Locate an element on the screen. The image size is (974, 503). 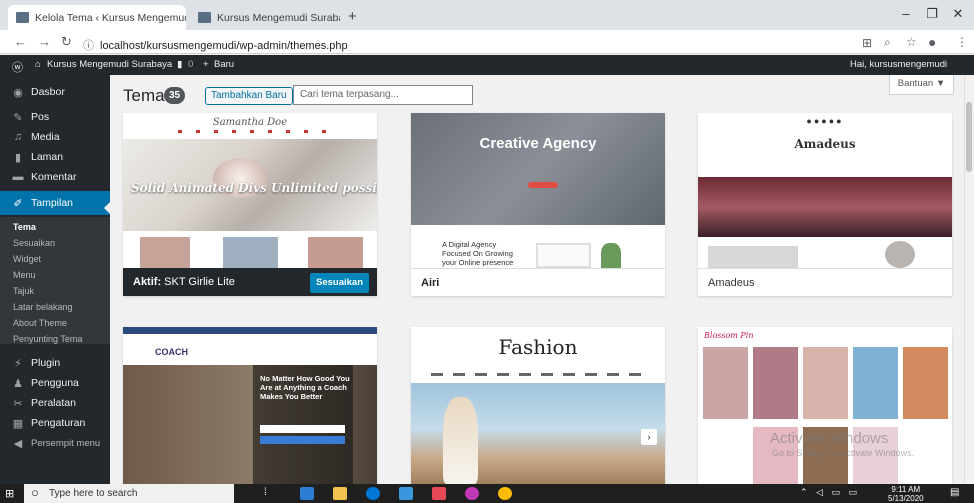
plugin-icon: ⚡ is located at coordinates (18, 363).